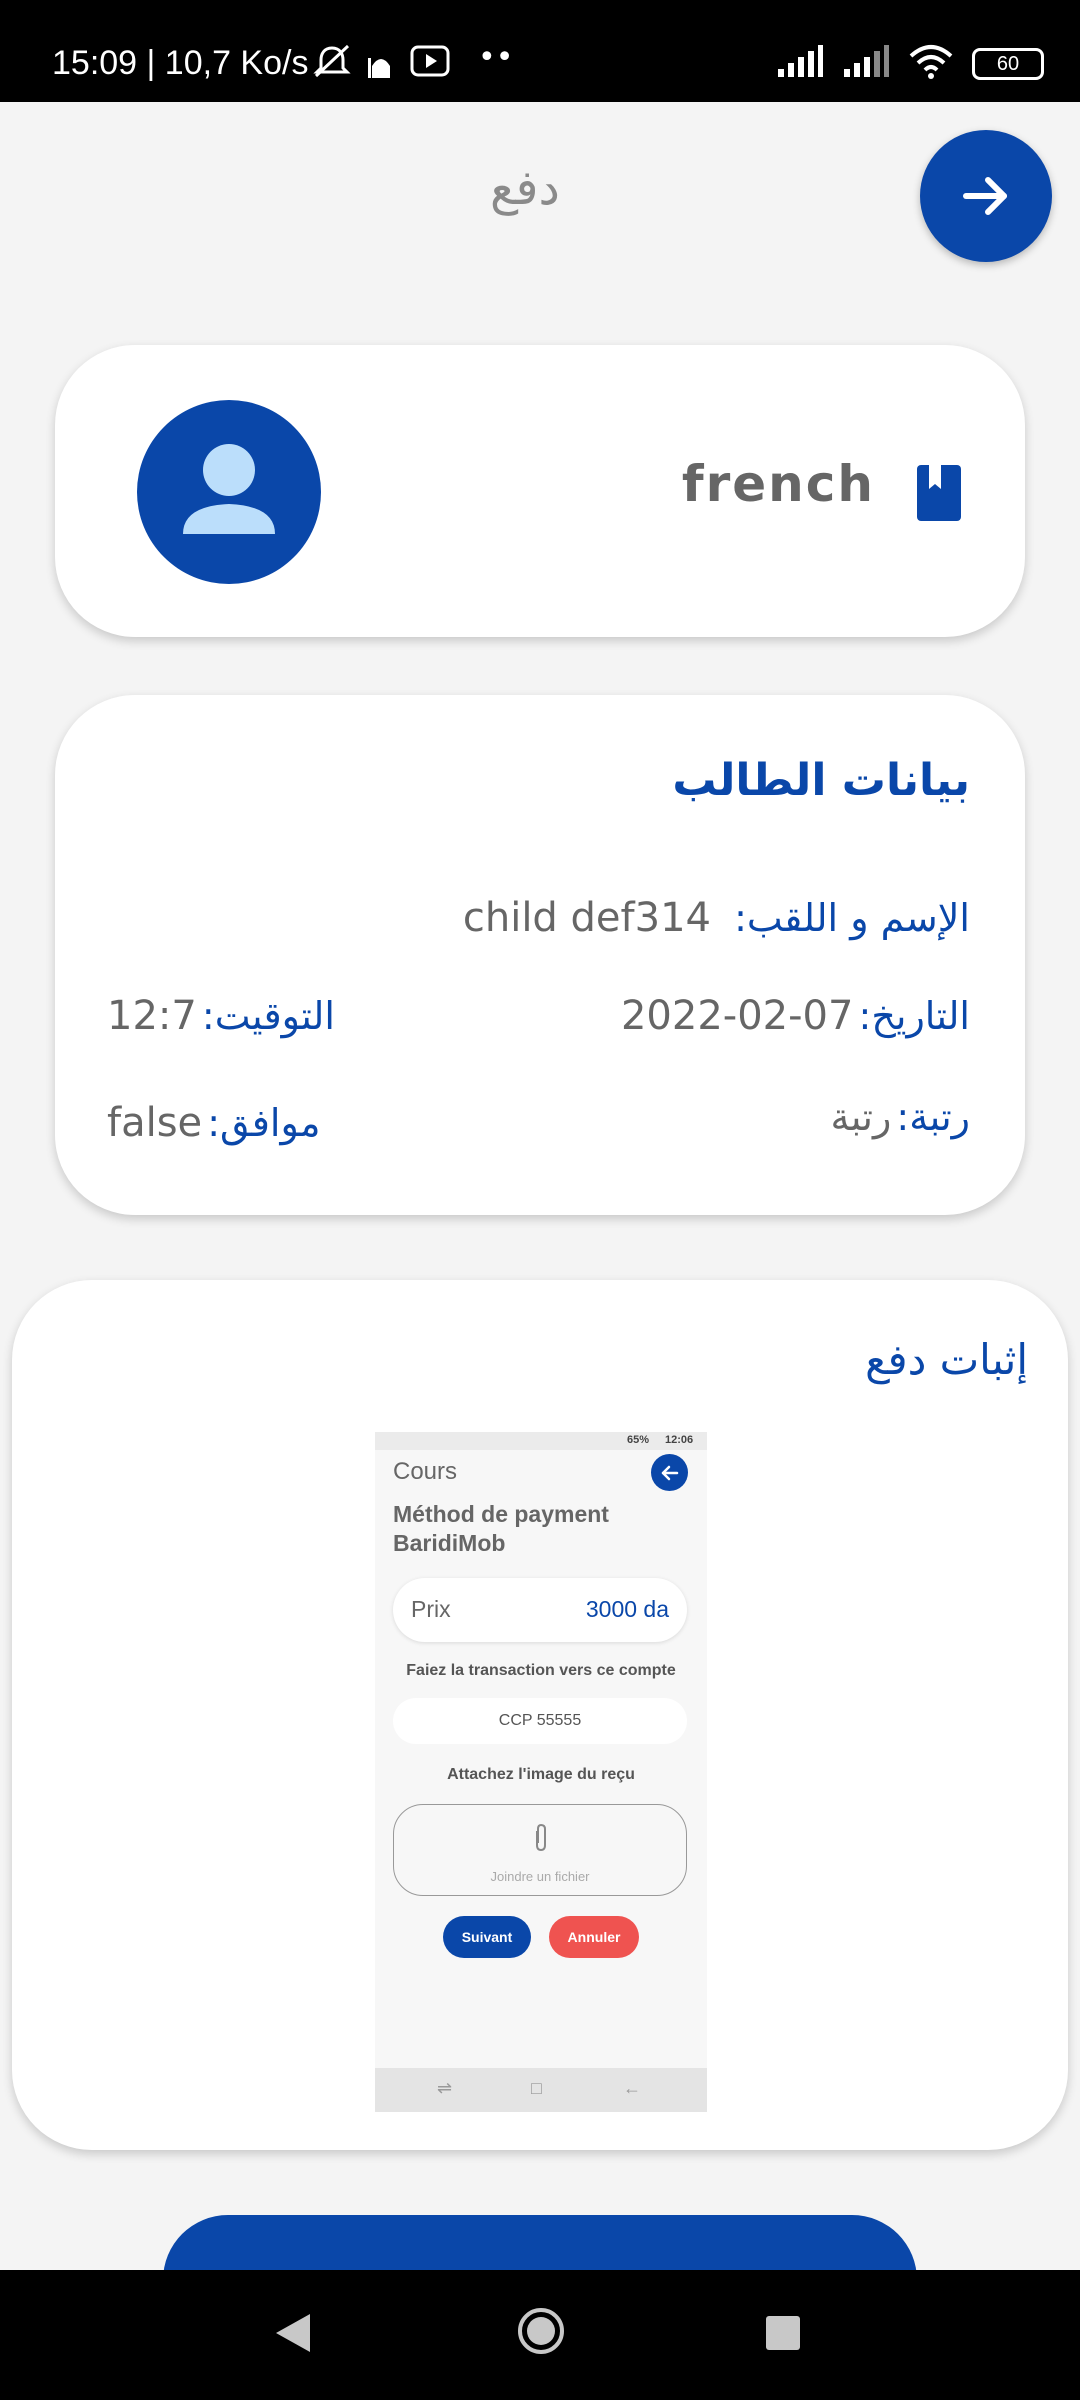 The image size is (1080, 2400). What do you see at coordinates (783, 2333) in the screenshot?
I see `nav-recents-icon` at bounding box center [783, 2333].